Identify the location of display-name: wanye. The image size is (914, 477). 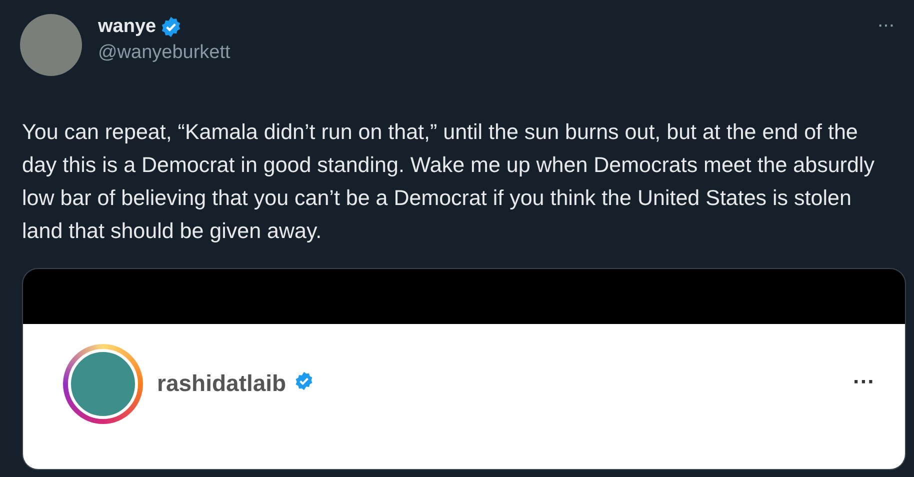
(127, 27).